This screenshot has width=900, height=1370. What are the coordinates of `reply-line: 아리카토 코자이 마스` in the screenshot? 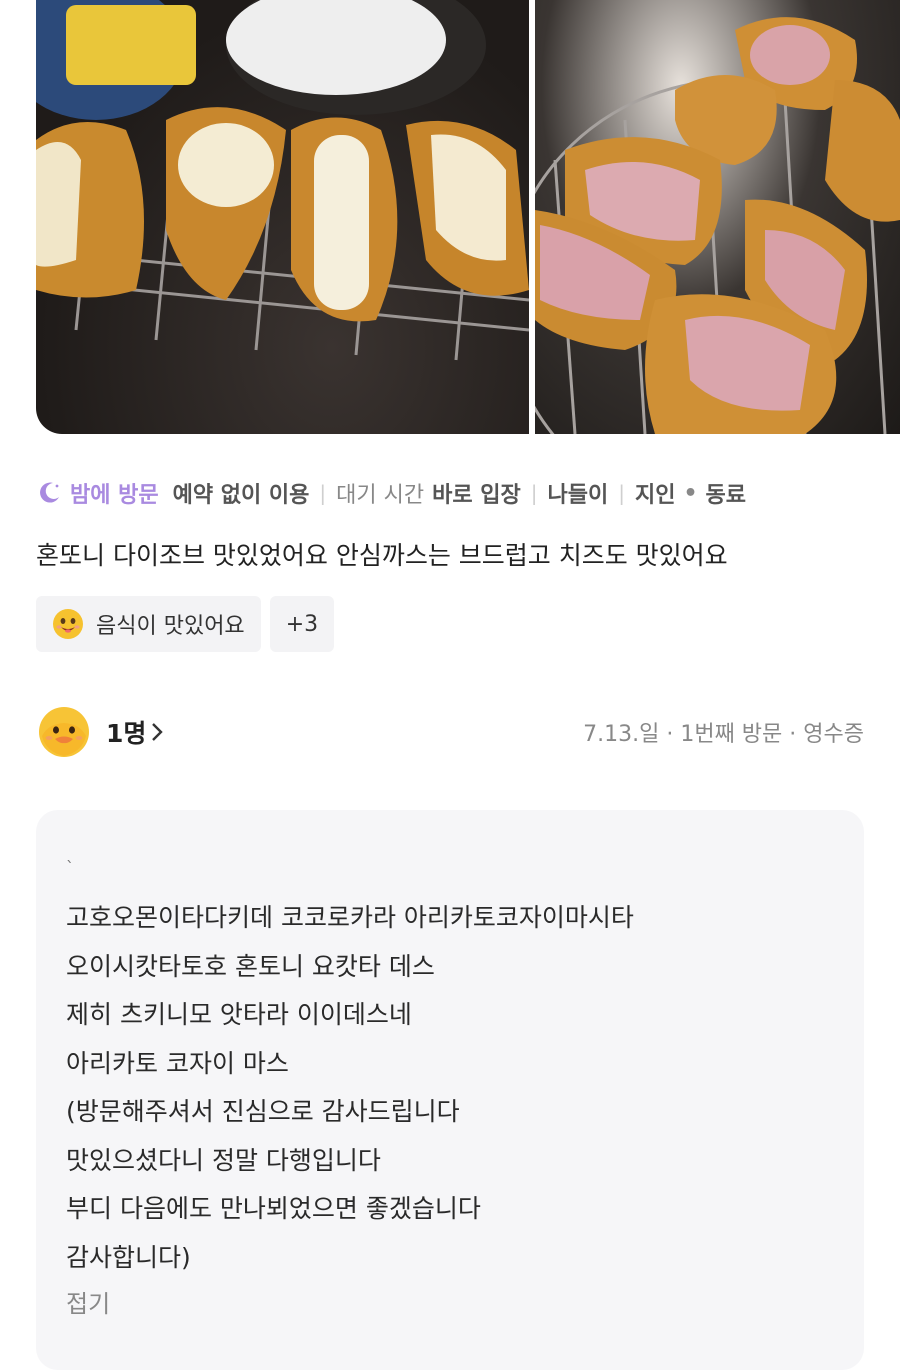 It's located at (177, 1063).